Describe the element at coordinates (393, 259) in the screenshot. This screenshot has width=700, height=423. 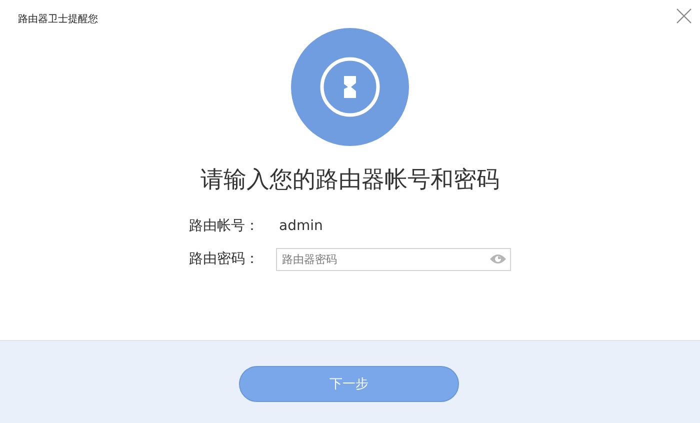
I see `password-field: 路由器密码` at that location.